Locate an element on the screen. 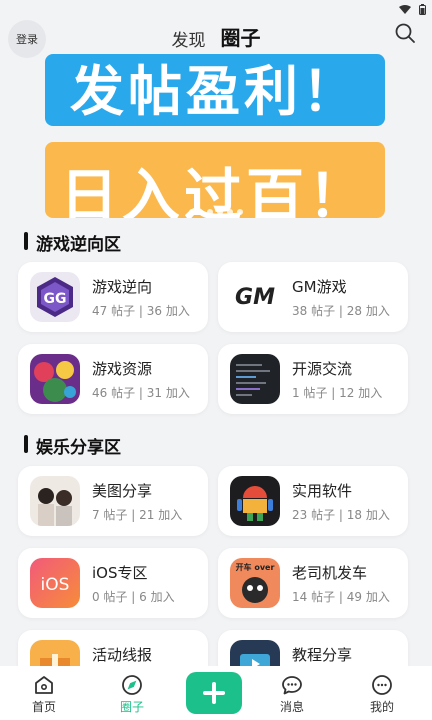 The height and width of the screenshot is (720, 432). circle-stats: 7 帖子 | 21 加入 is located at coordinates (137, 515).